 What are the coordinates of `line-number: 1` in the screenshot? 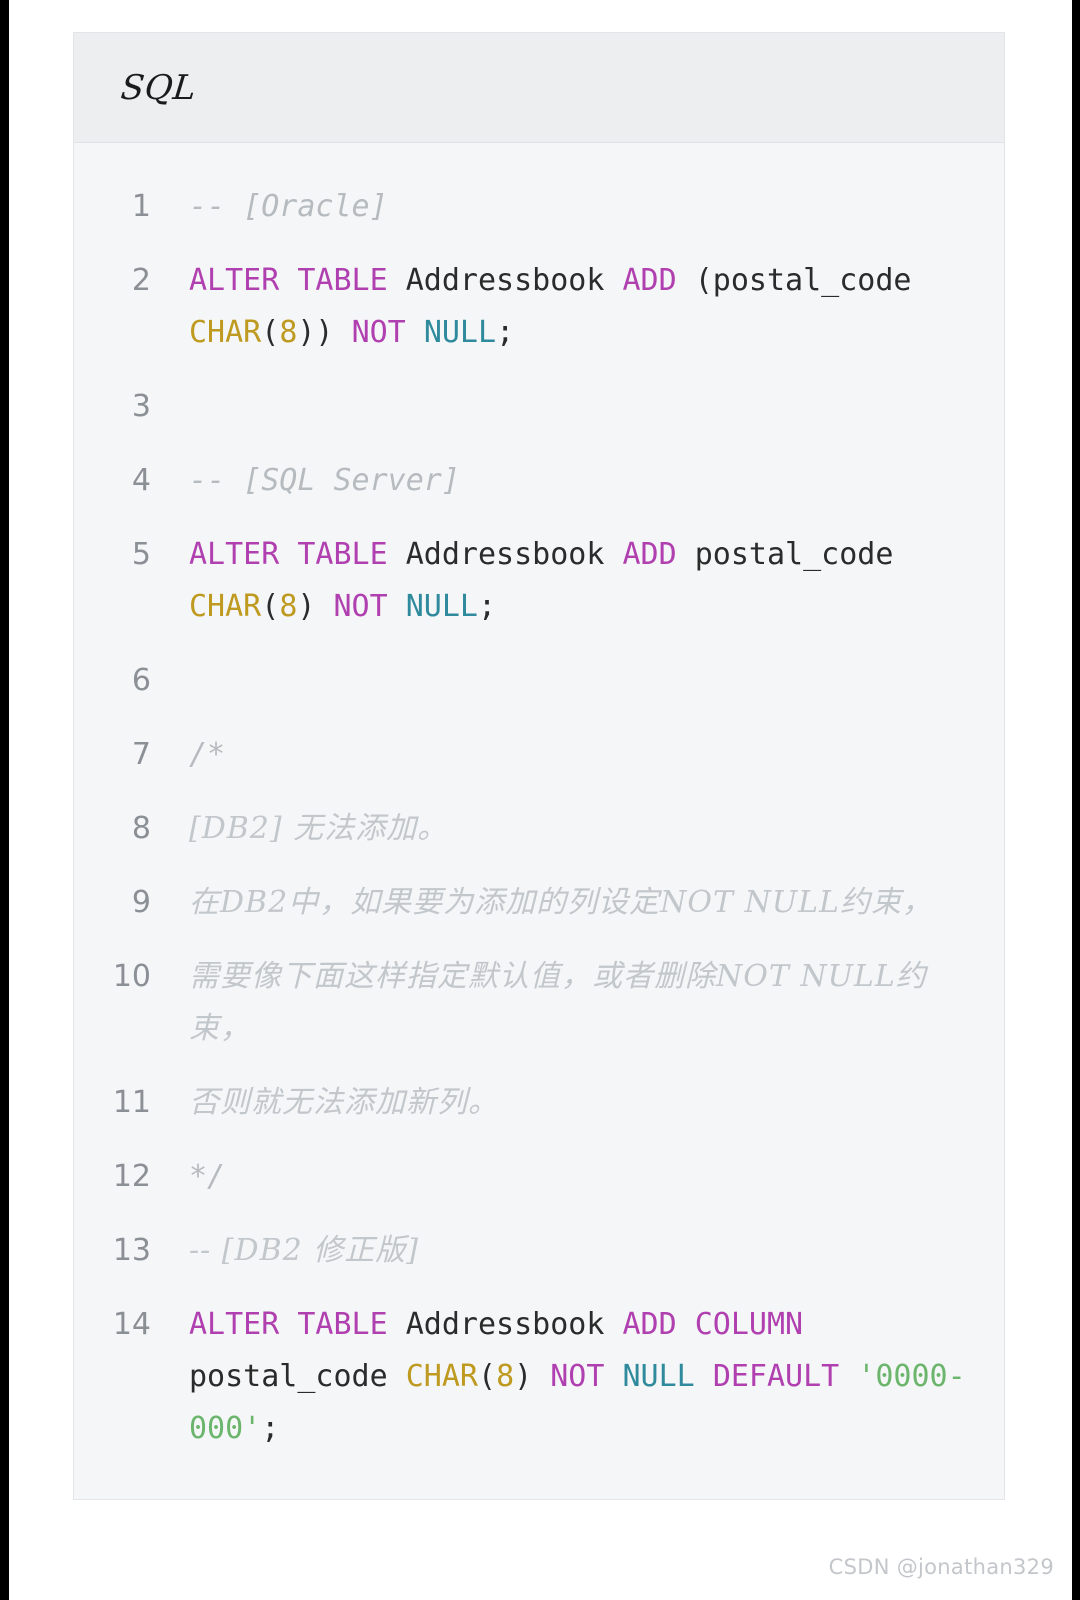 It's located at (141, 206).